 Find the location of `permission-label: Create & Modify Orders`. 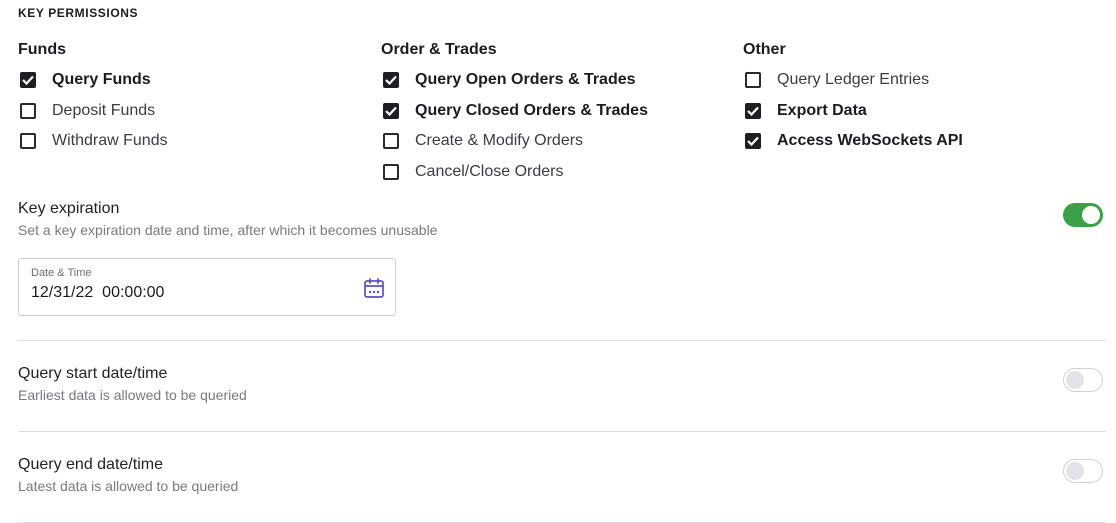

permission-label: Create & Modify Orders is located at coordinates (499, 141).